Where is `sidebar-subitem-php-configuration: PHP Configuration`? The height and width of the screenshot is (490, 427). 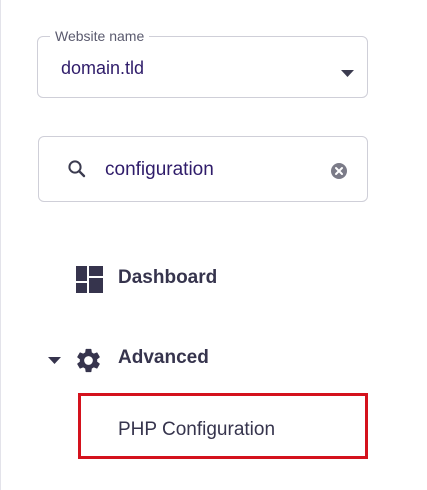 sidebar-subitem-php-configuration: PHP Configuration is located at coordinates (223, 426).